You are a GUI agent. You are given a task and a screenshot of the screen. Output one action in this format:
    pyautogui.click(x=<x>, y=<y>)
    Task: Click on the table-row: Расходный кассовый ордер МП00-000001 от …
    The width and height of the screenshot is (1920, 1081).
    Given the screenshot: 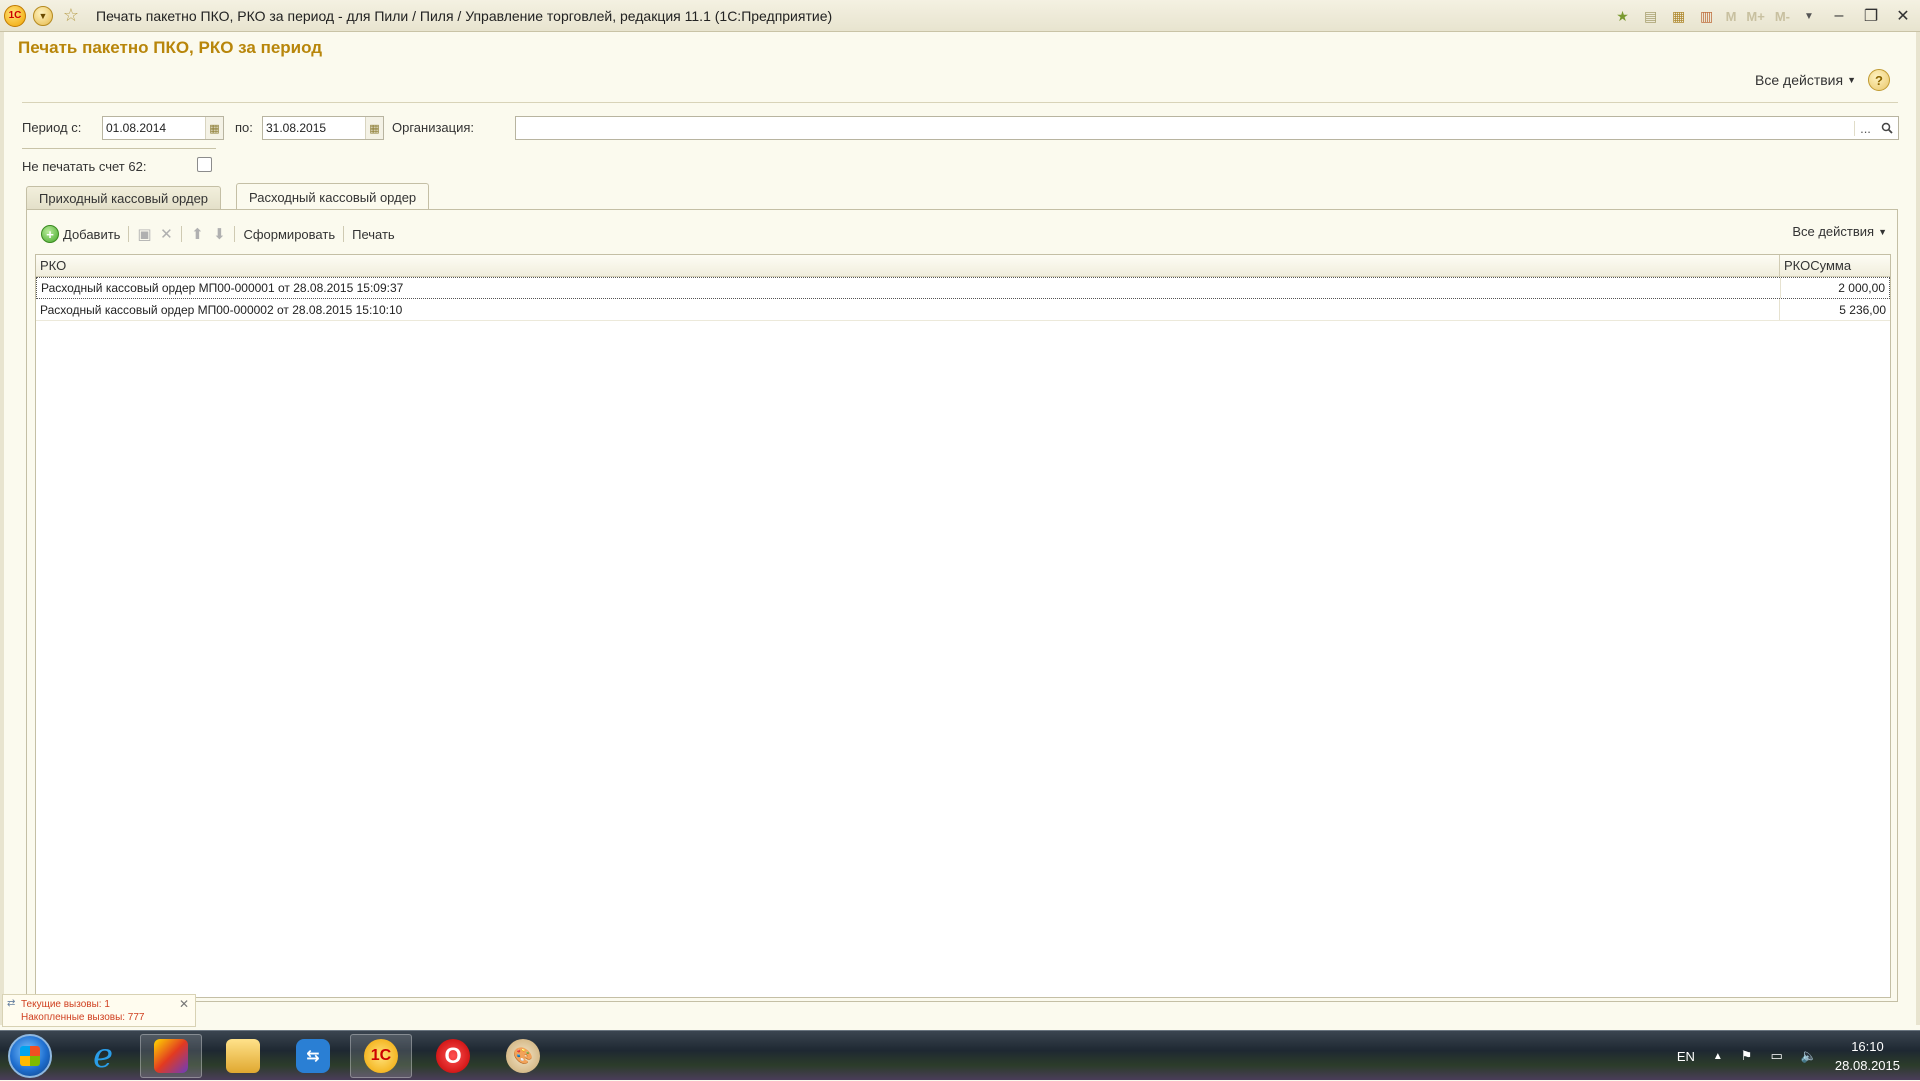 What is the action you would take?
    pyautogui.click(x=963, y=288)
    